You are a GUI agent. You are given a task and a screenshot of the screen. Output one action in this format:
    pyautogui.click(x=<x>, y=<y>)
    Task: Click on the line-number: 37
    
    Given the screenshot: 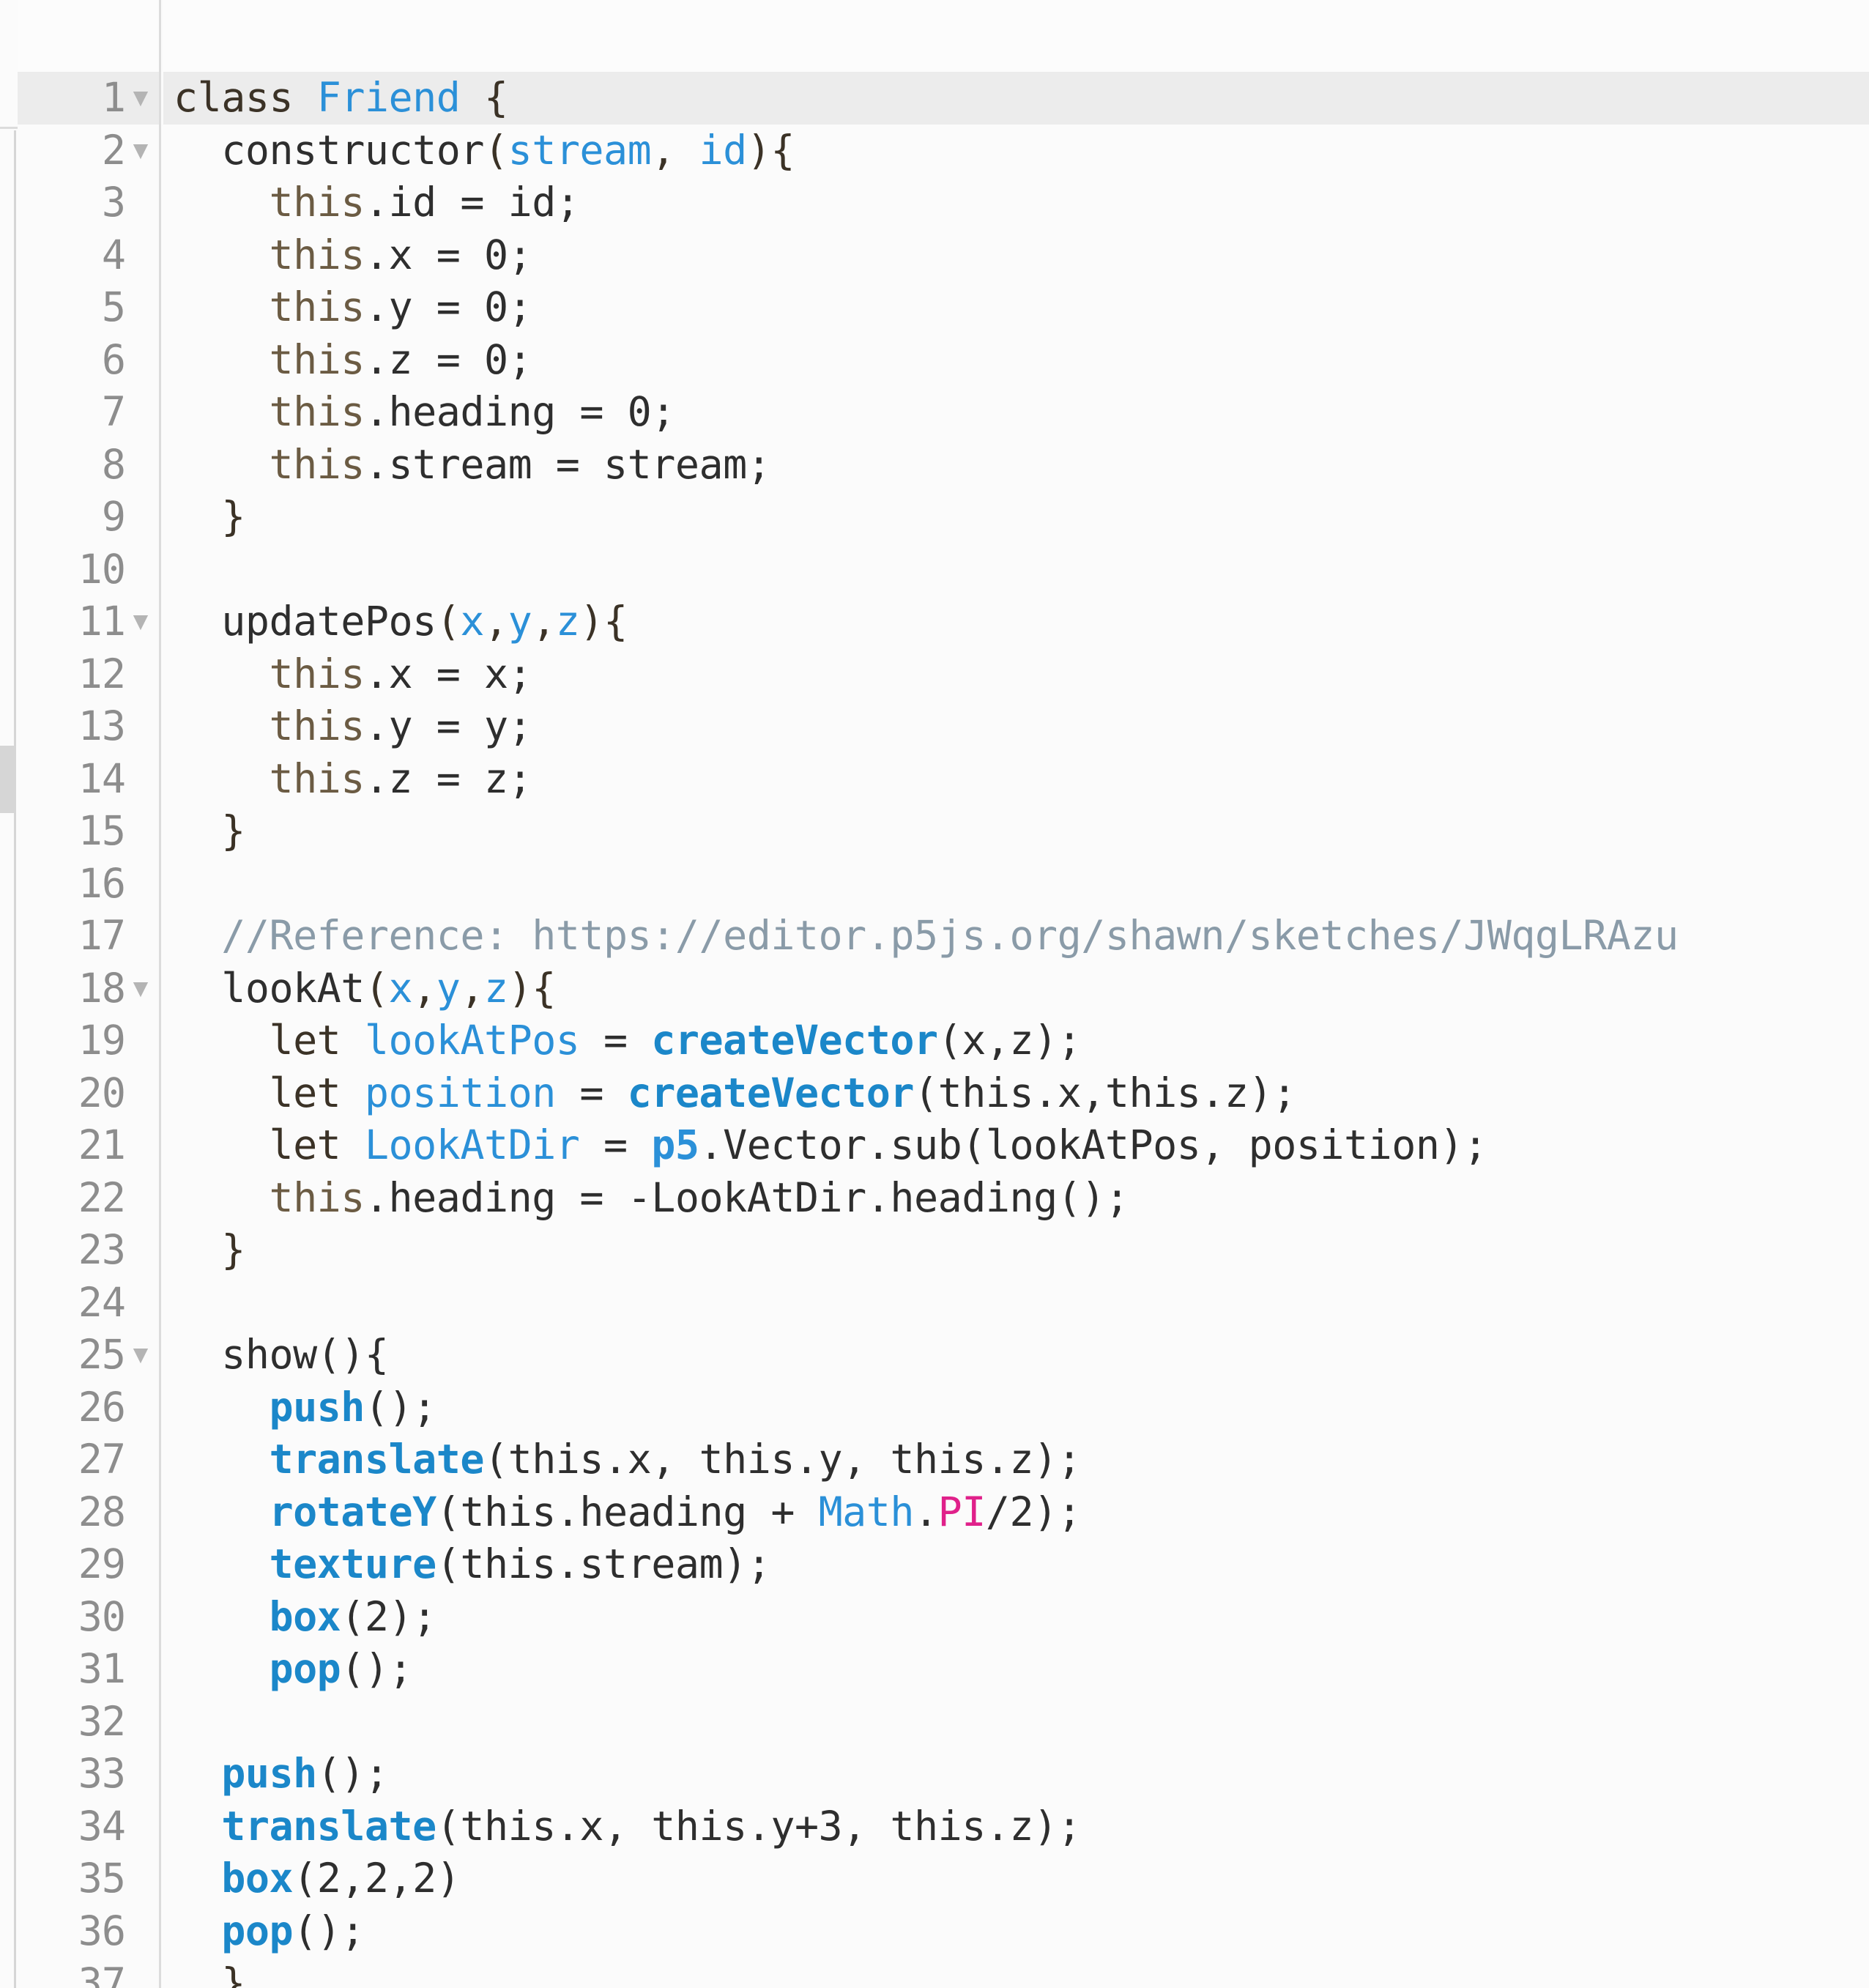 What is the action you would take?
    pyautogui.click(x=102, y=1973)
    